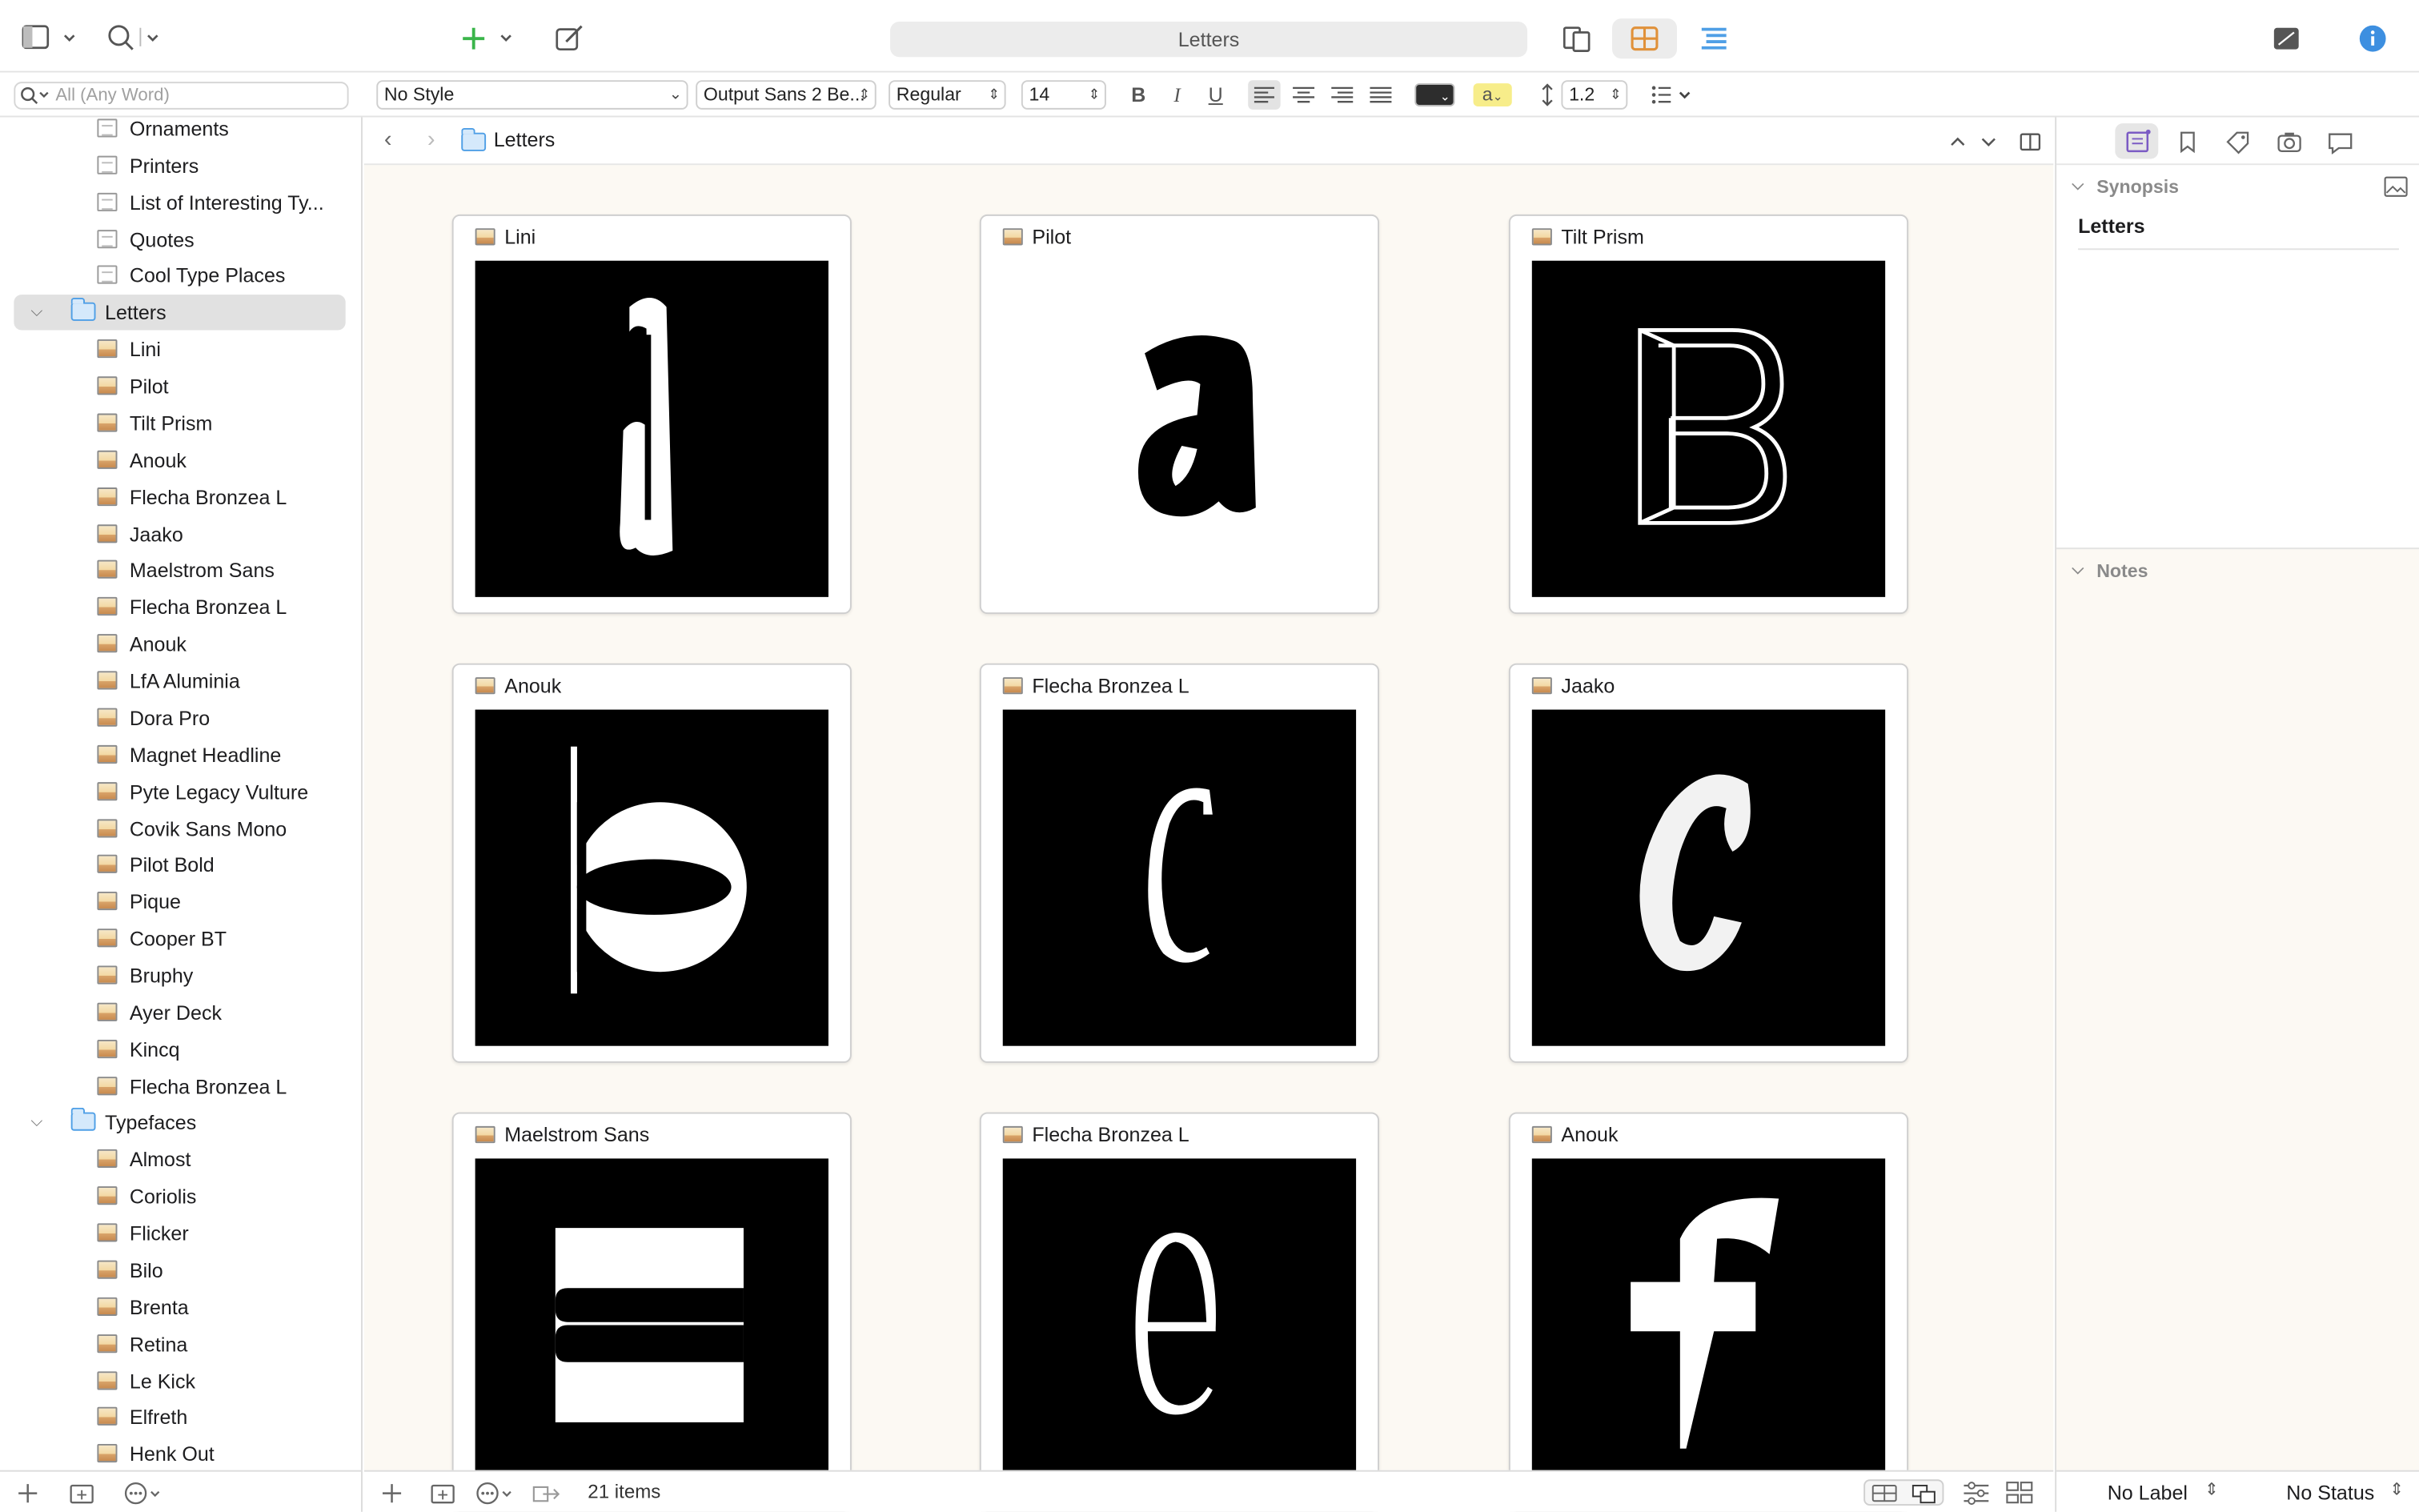 The height and width of the screenshot is (1512, 2419). Describe the element at coordinates (388, 139) in the screenshot. I see `back-arrow-icon: ‹` at that location.